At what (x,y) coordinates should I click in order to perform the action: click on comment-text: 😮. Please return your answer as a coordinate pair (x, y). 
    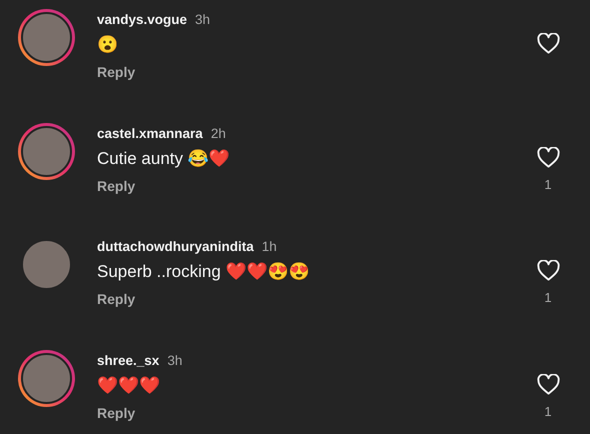
    Looking at the image, I should click on (108, 44).